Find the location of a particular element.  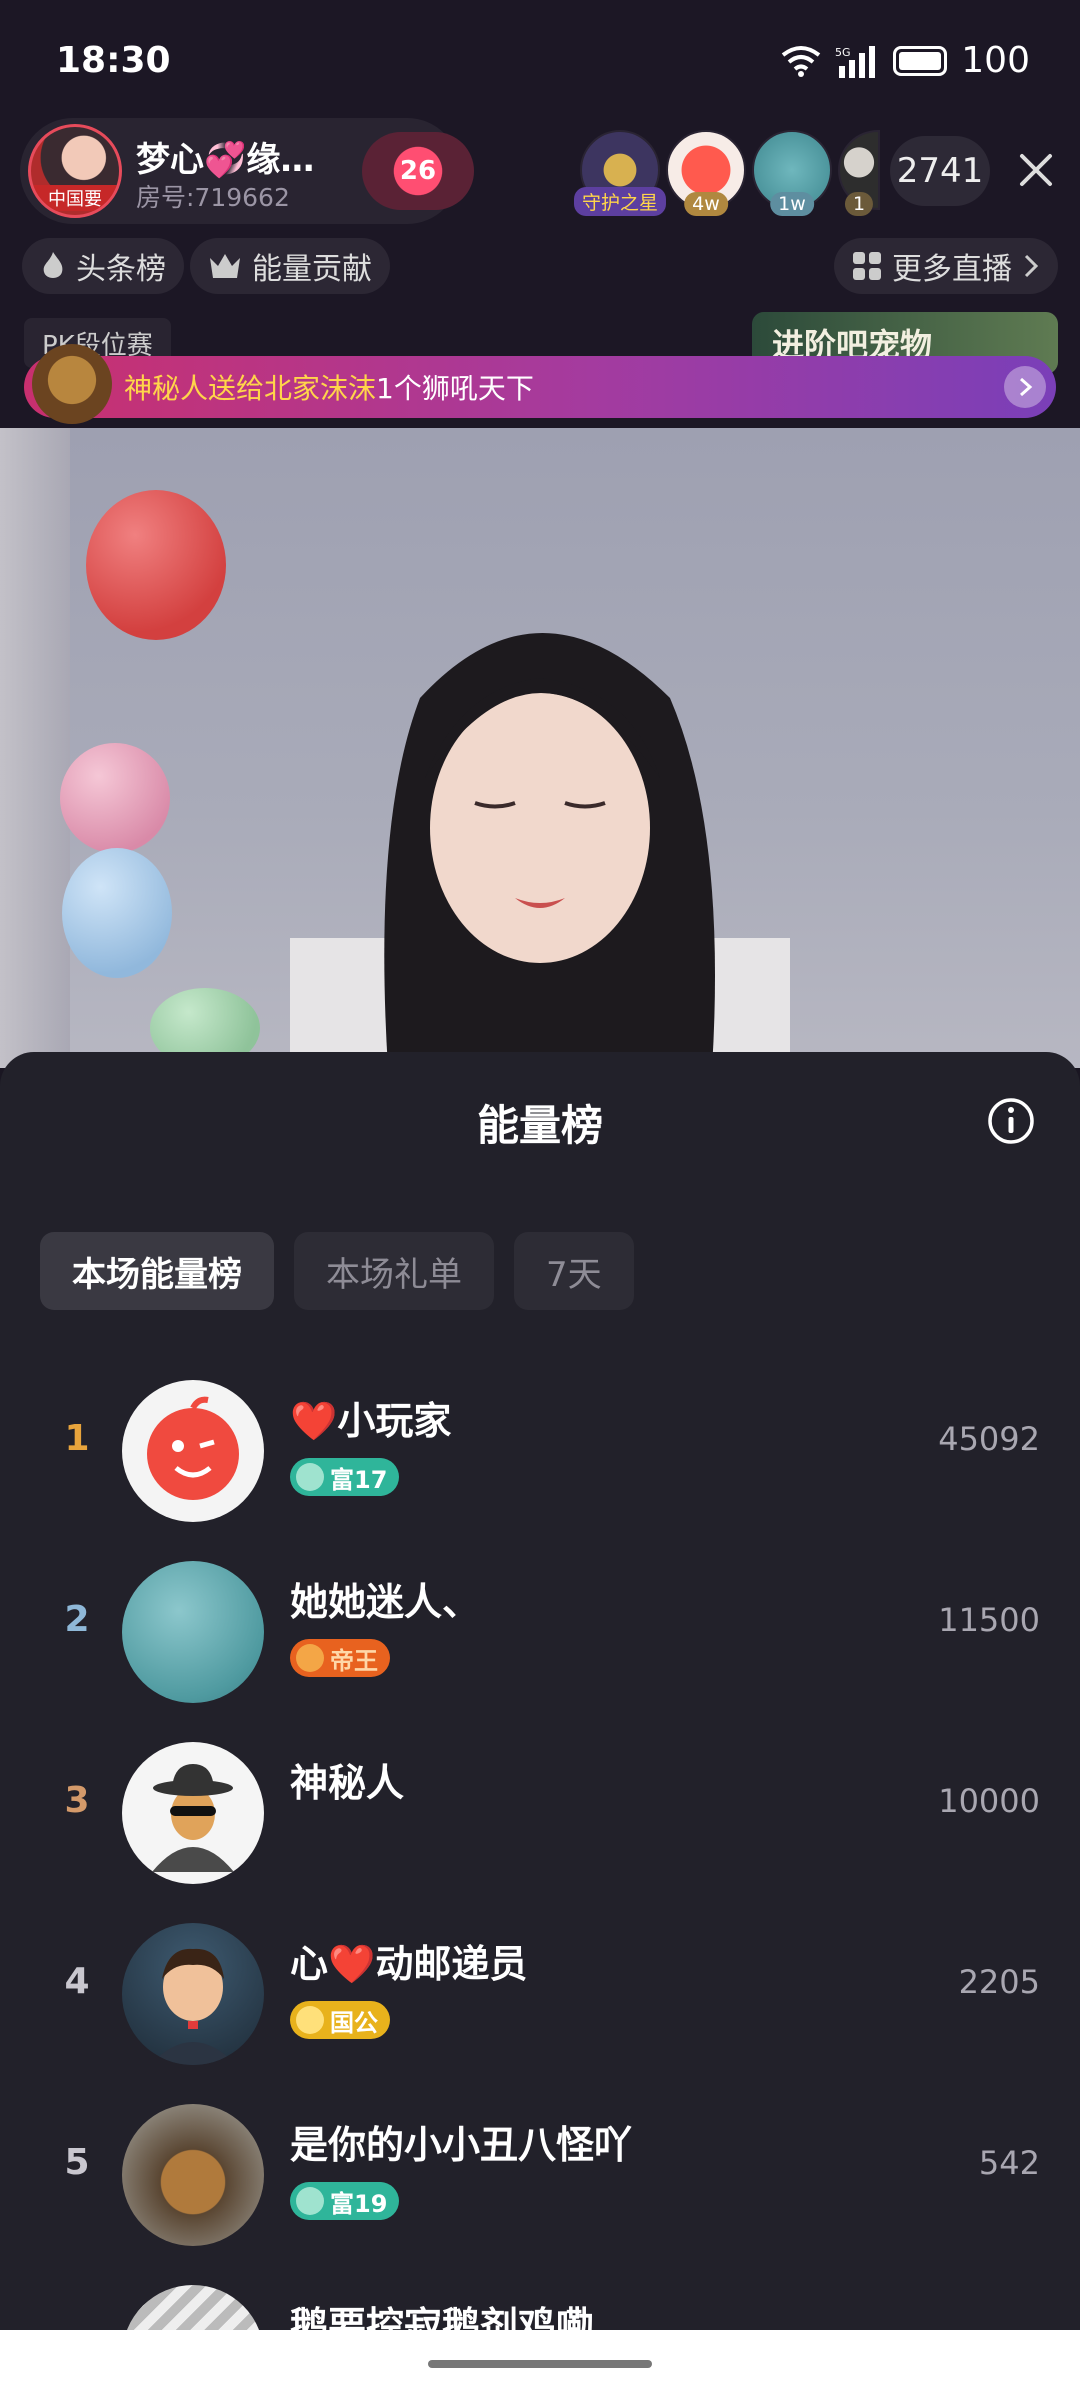

fan-club-level: 26 is located at coordinates (418, 171).